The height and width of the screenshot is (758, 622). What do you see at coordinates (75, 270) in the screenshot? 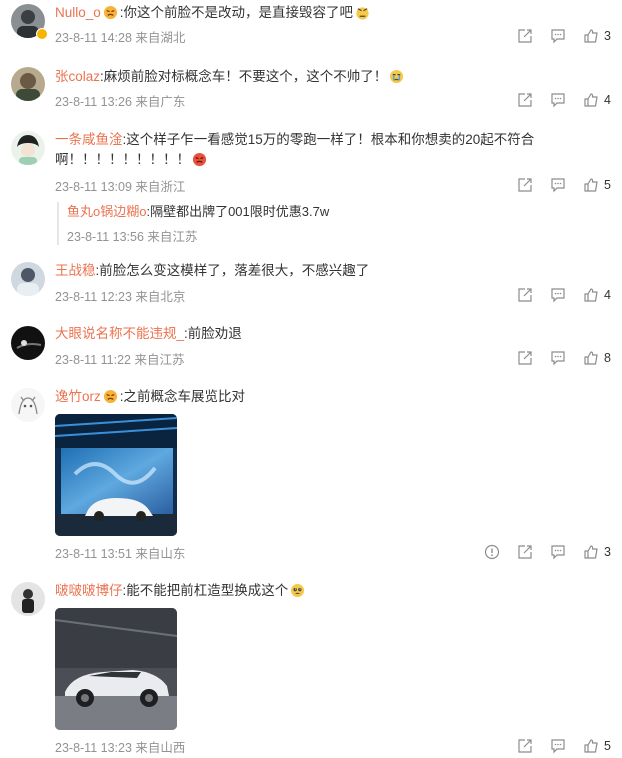
I see `username-link: 王战稳` at bounding box center [75, 270].